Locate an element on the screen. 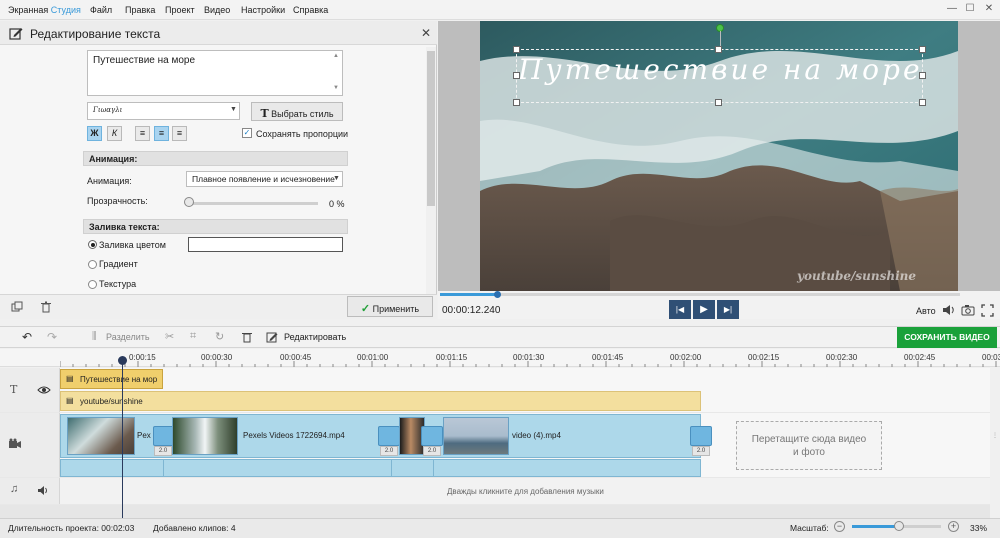  edit-text-icon is located at coordinates (16, 34).